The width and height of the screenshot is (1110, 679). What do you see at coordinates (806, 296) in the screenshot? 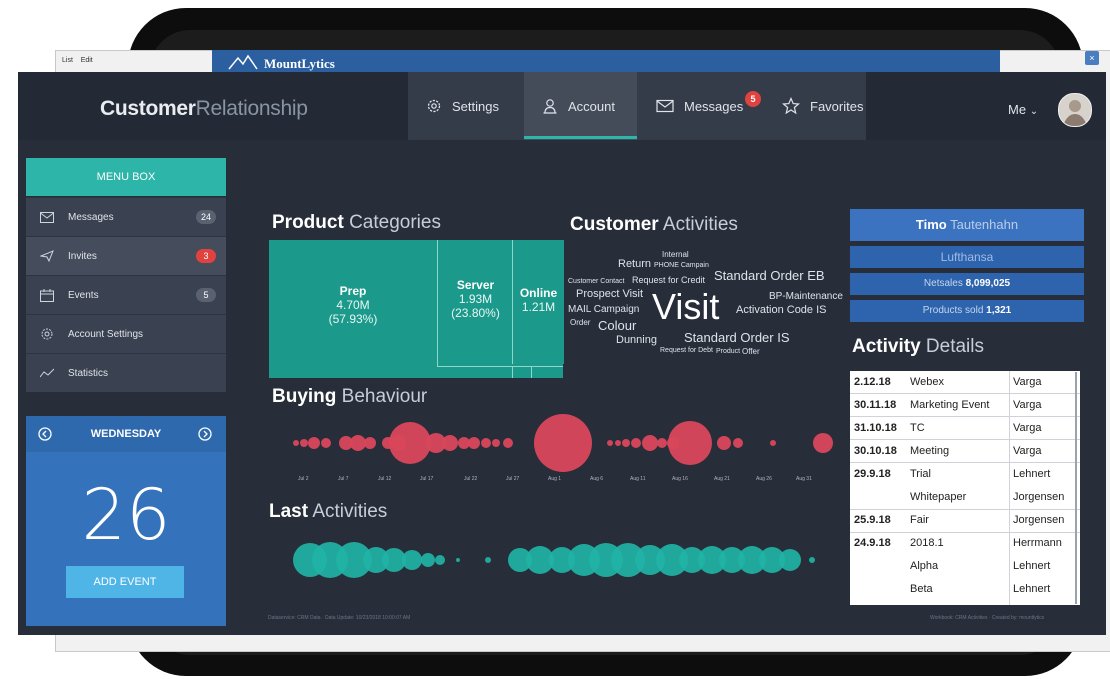
I see `word-bp-maintenance: BP-Maintenance` at bounding box center [806, 296].